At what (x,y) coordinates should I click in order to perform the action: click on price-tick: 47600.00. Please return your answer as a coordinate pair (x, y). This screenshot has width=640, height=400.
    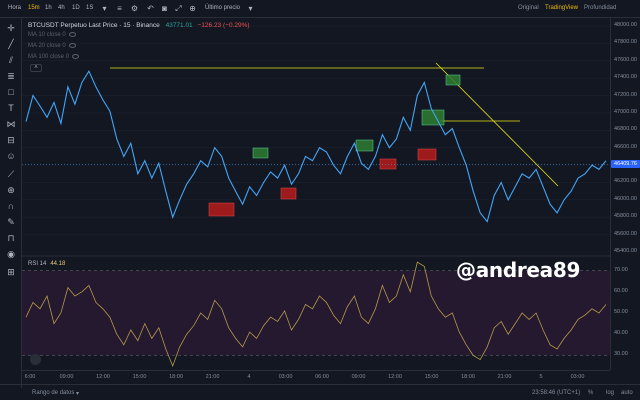
    Looking at the image, I should click on (625, 59).